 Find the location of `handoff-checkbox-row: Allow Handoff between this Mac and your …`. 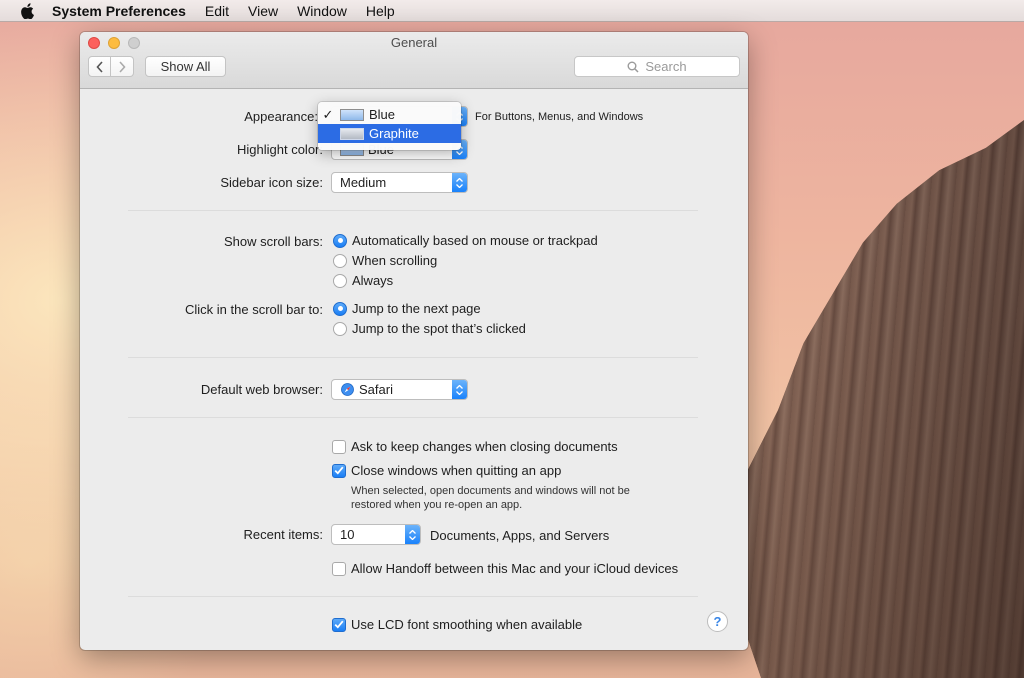

handoff-checkbox-row: Allow Handoff between this Mac and your … is located at coordinates (505, 568).